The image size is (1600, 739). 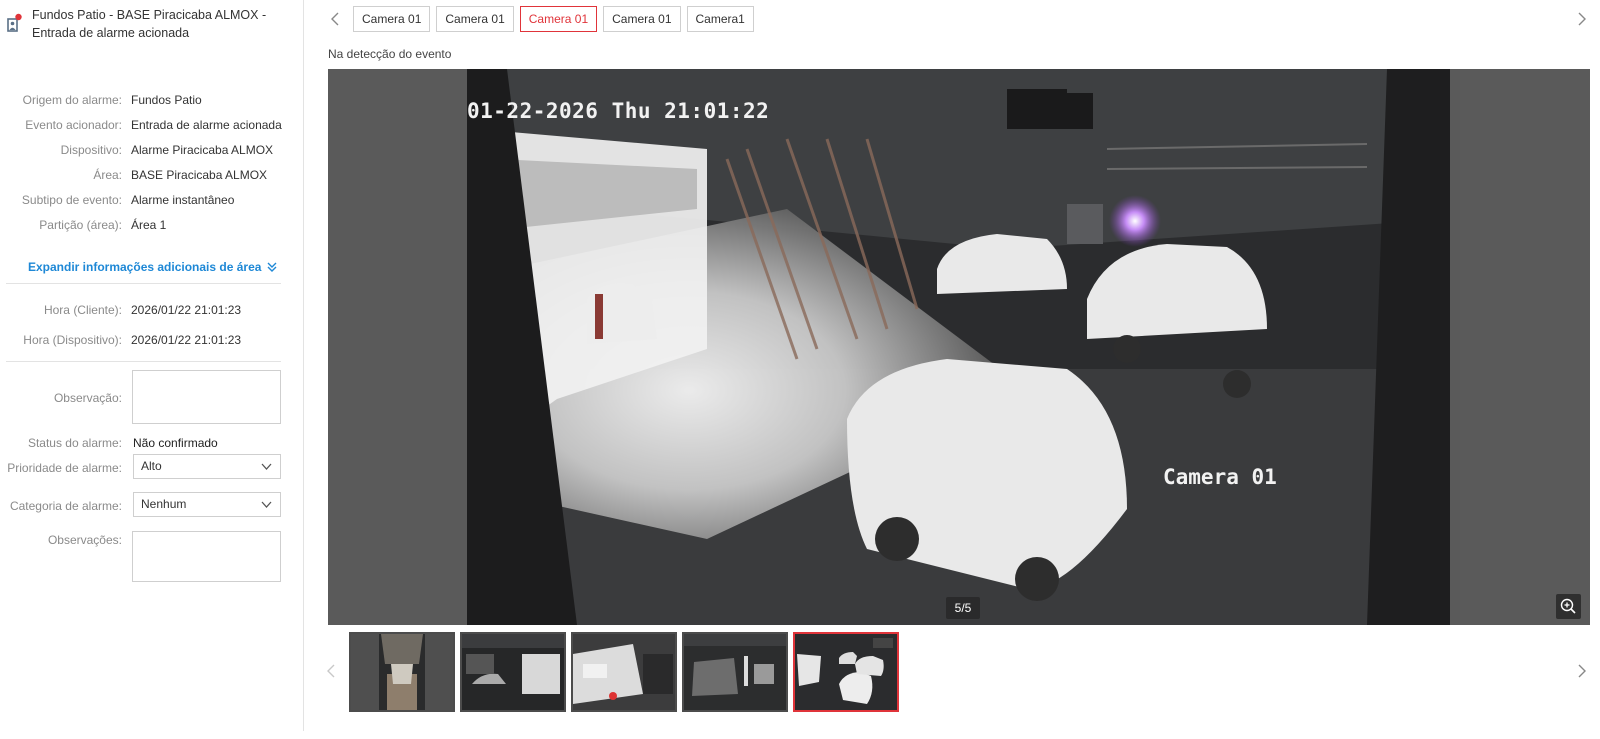 I want to click on tab-camera: Camera1, so click(x=720, y=19).